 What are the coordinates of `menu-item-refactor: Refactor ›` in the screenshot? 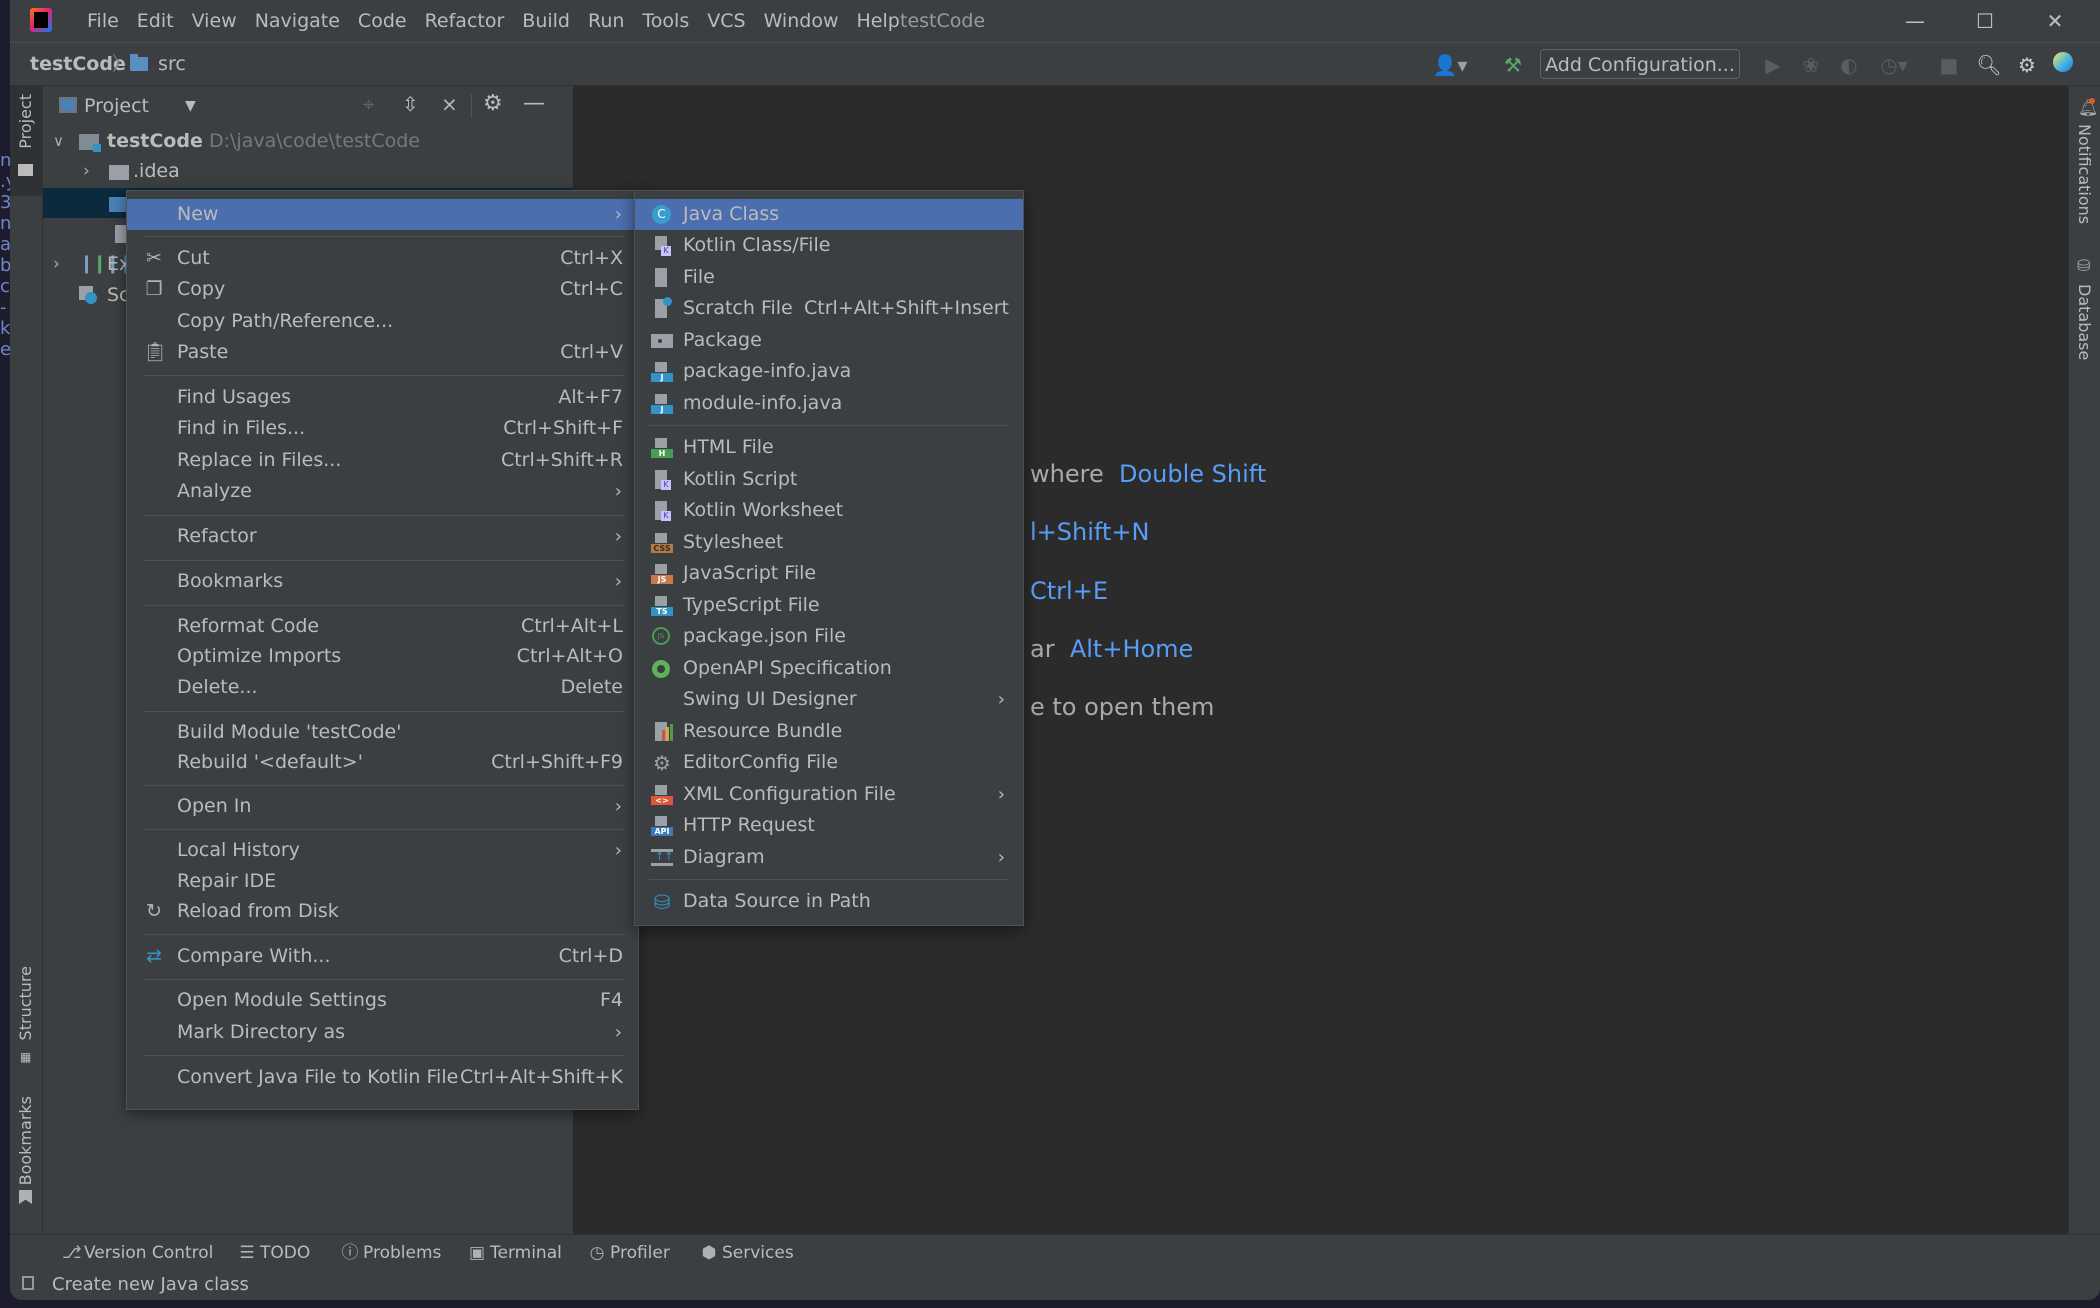 It's located at (382, 536).